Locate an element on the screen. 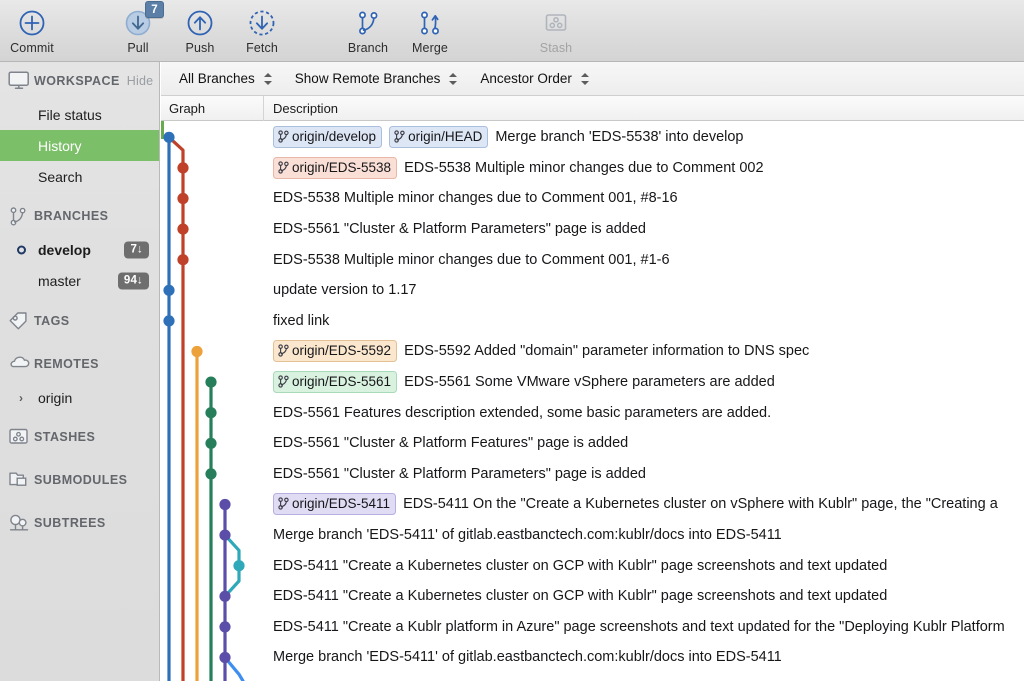  ref-badge-label: origin/EDS-5411 is located at coordinates (341, 504).